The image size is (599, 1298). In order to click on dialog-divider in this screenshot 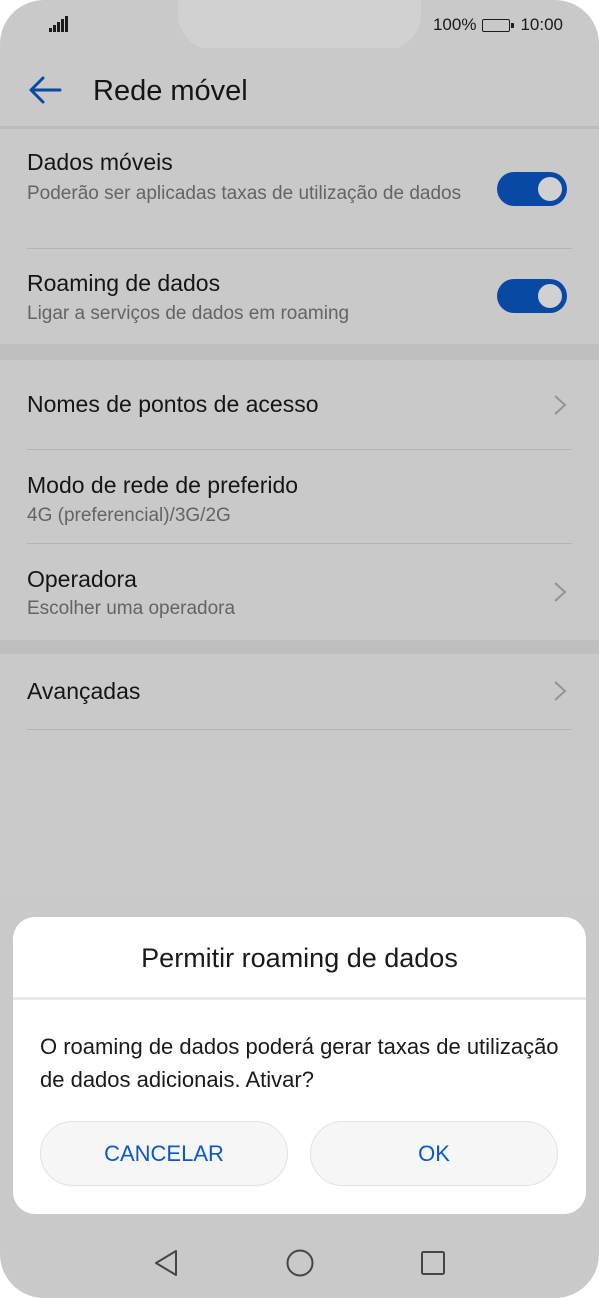, I will do `click(299, 998)`.